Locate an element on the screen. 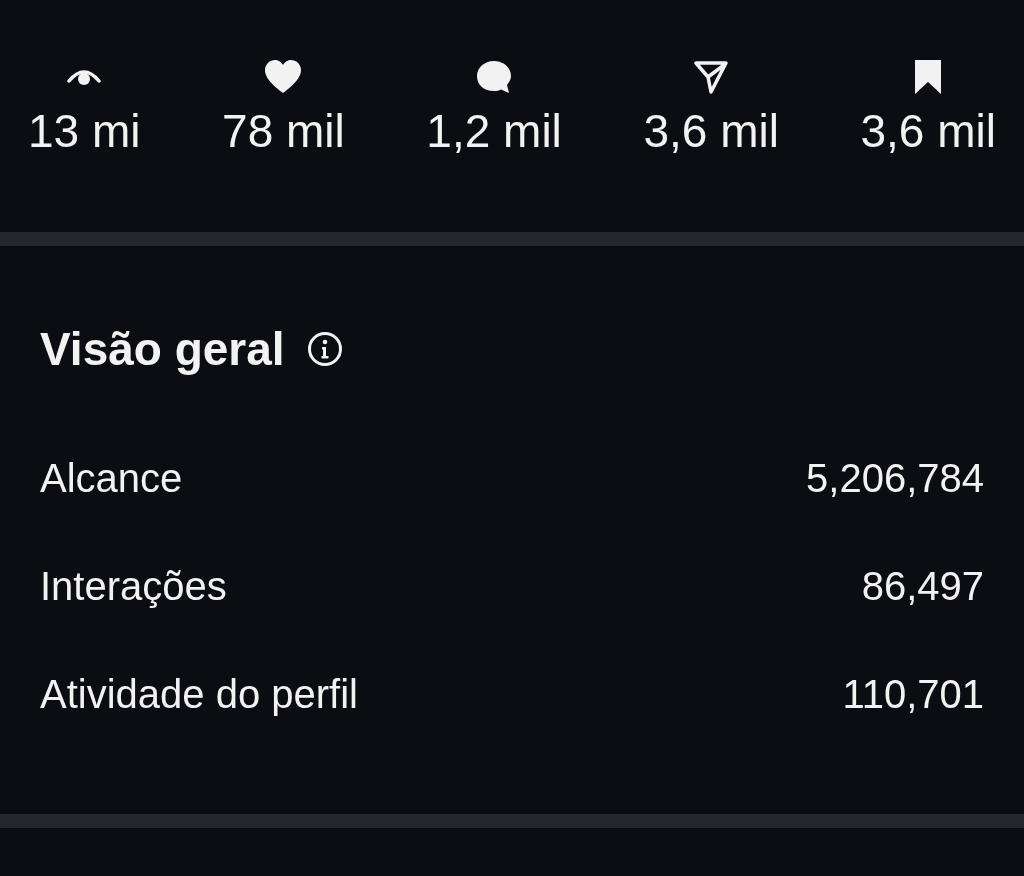 This screenshot has width=1024, height=876. metric-label: Interações is located at coordinates (133, 586).